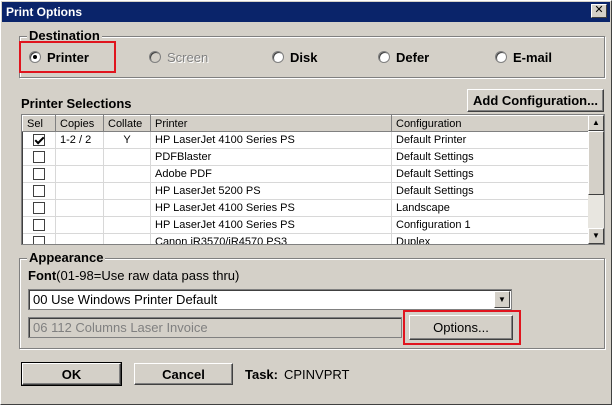 The image size is (612, 405). What do you see at coordinates (155, 57) in the screenshot?
I see `radio-screen-indicator` at bounding box center [155, 57].